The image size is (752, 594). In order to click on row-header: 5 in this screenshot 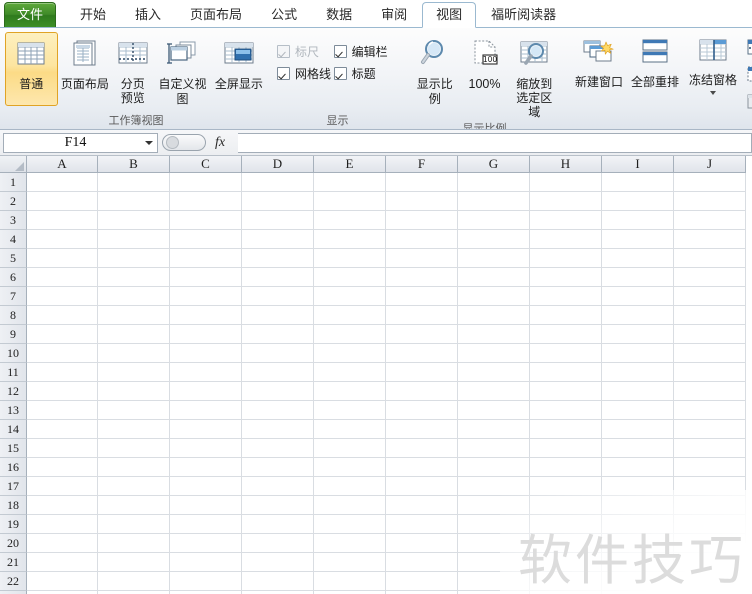, I will do `click(13, 258)`.